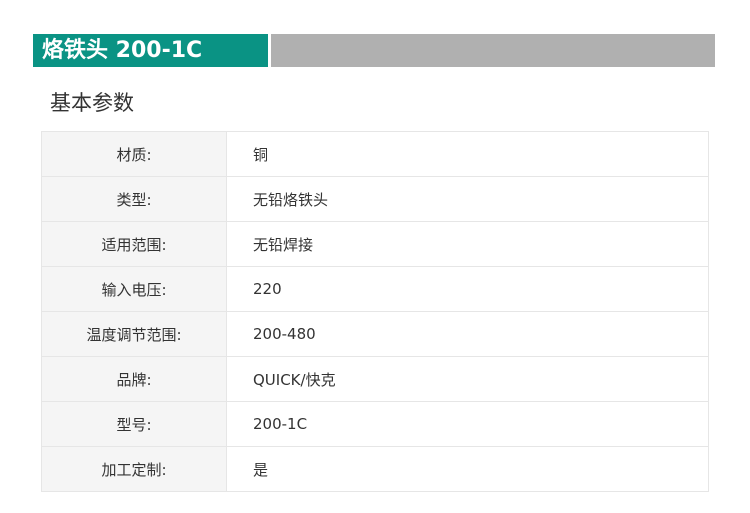 This screenshot has width=750, height=513. I want to click on table-row: 品牌: QUICK/快克, so click(375, 379).